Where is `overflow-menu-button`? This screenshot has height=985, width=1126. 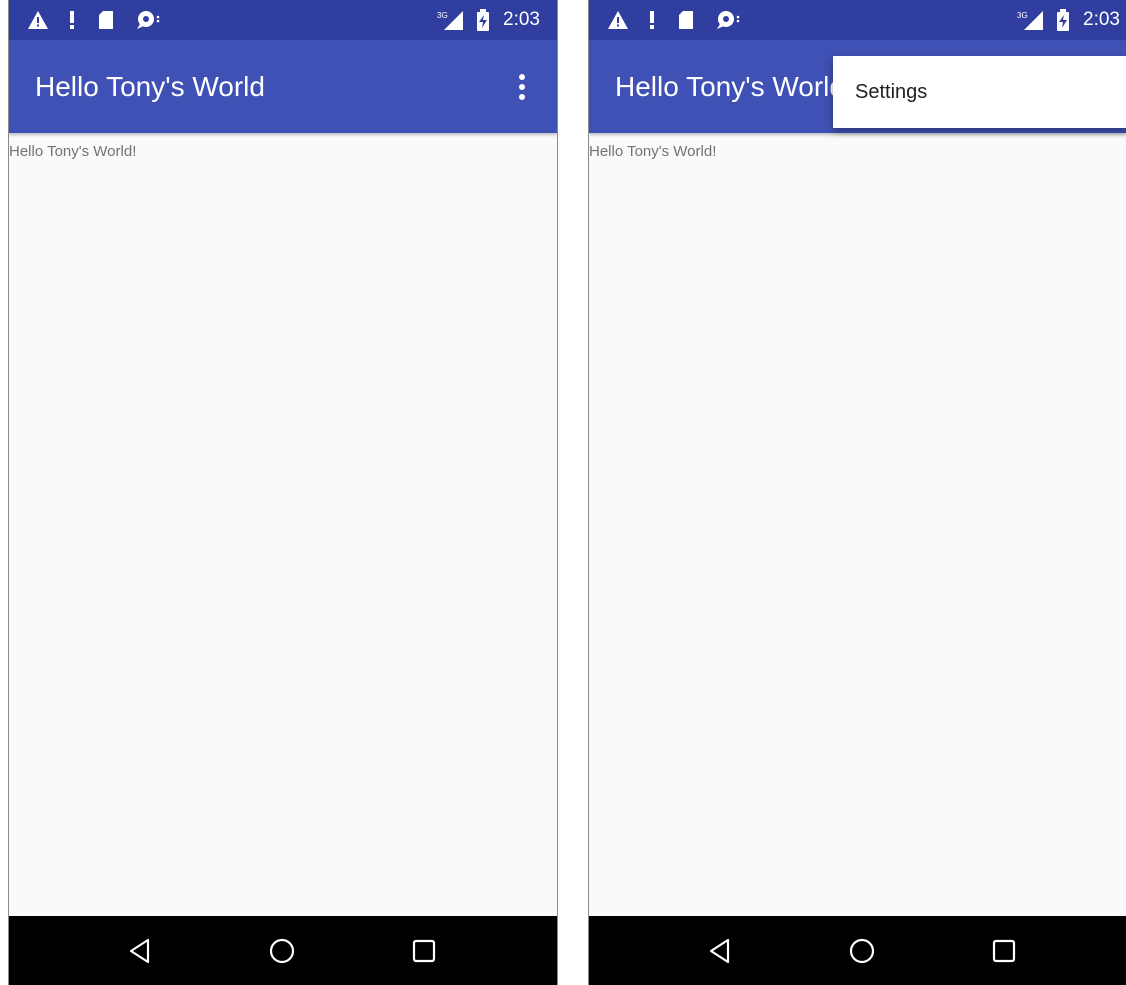 overflow-menu-button is located at coordinates (522, 86).